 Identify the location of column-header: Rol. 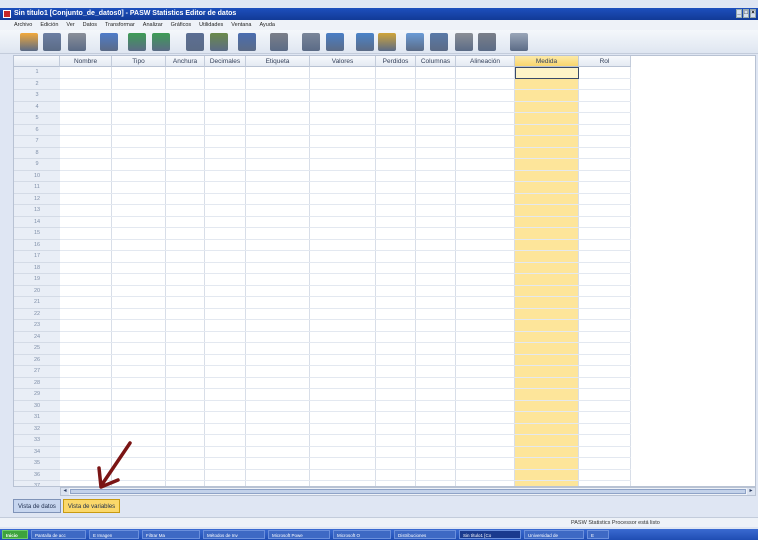
(605, 61).